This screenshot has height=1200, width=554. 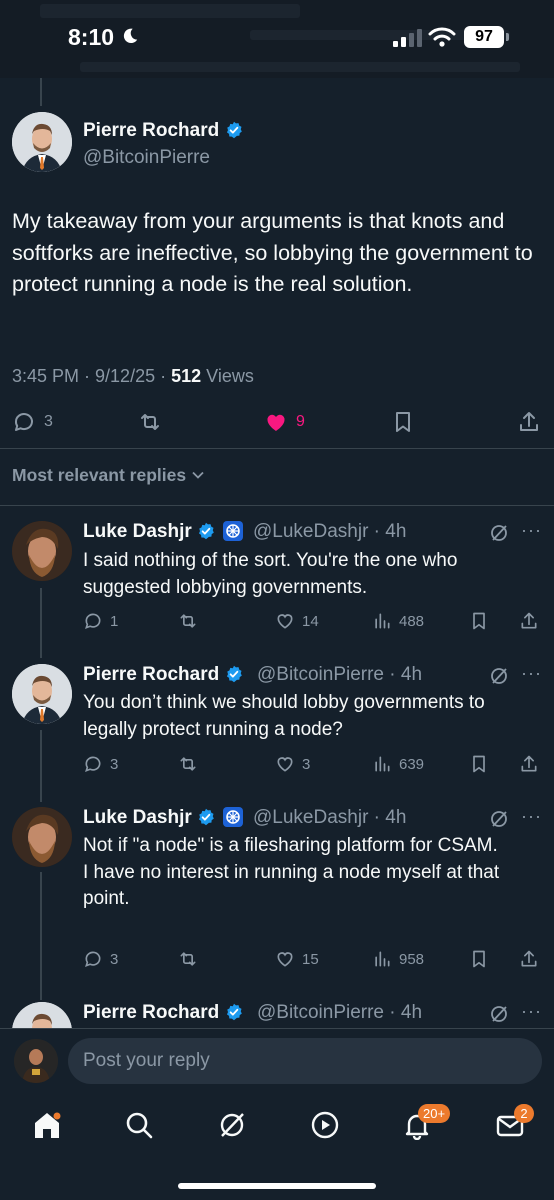 What do you see at coordinates (398, 621) in the screenshot?
I see `views-button: 488` at bounding box center [398, 621].